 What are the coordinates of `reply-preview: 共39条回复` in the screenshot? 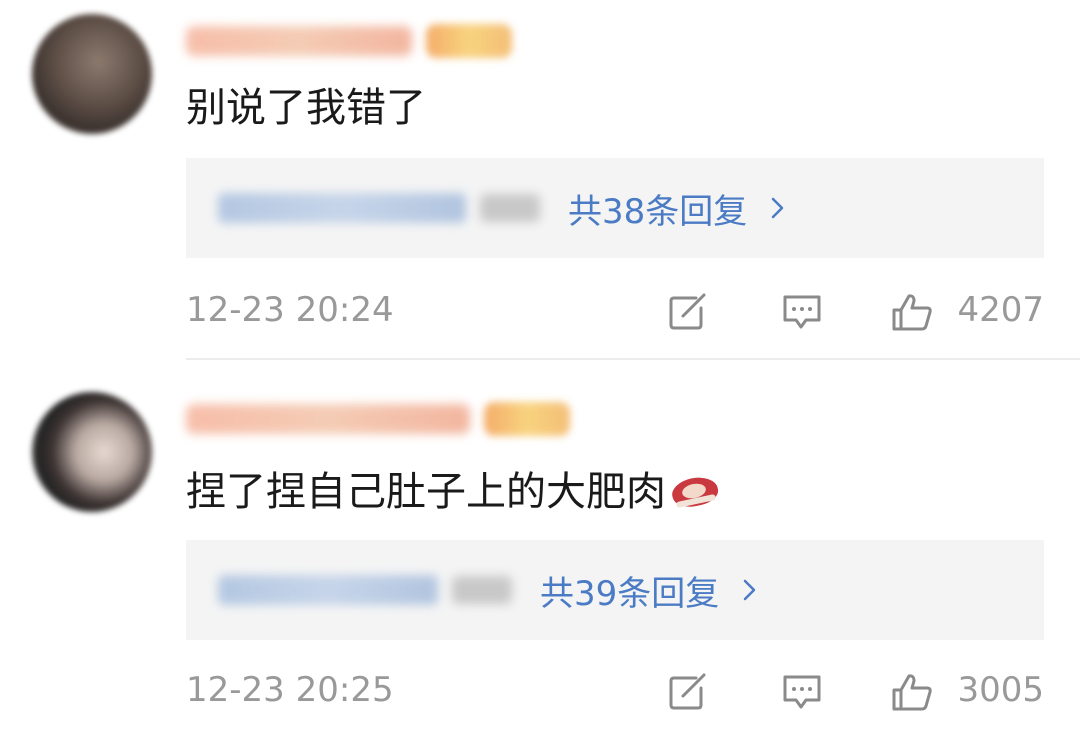 It's located at (615, 590).